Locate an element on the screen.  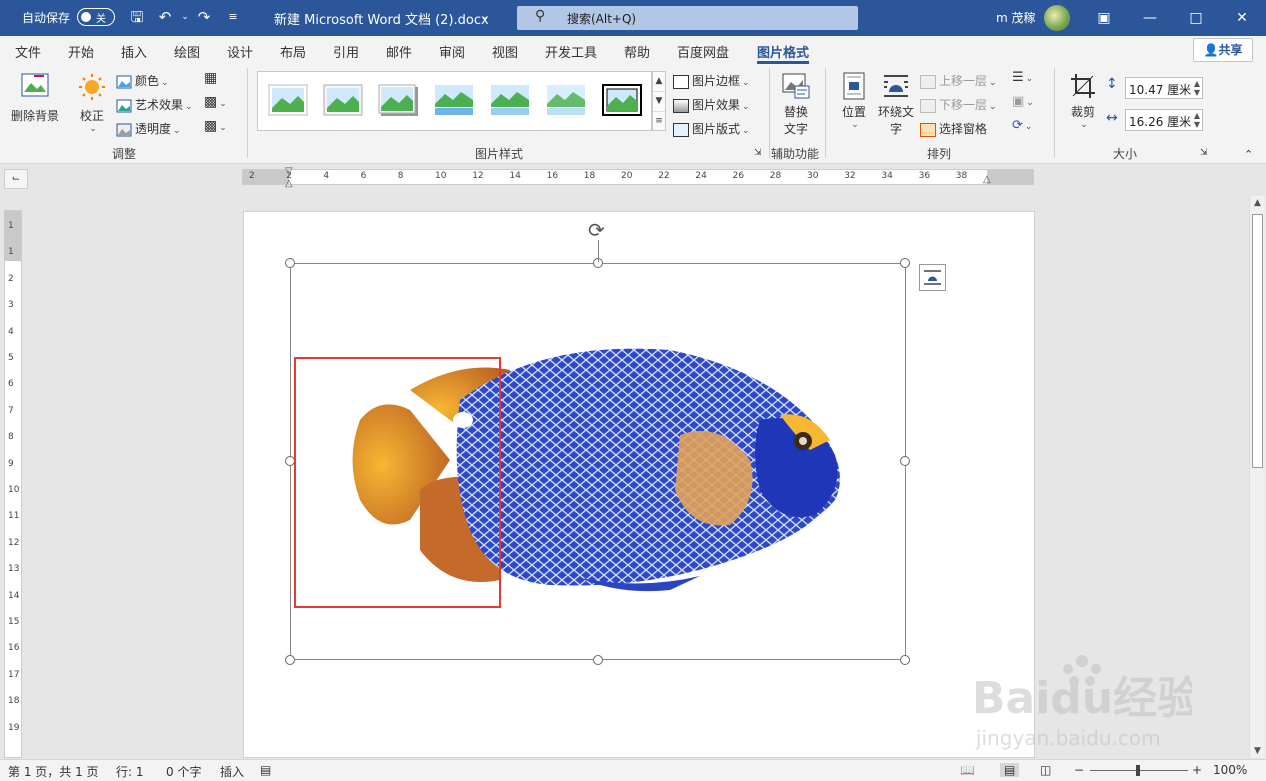
ribbon-display-icon: ▣ is located at coordinates (1104, 18).